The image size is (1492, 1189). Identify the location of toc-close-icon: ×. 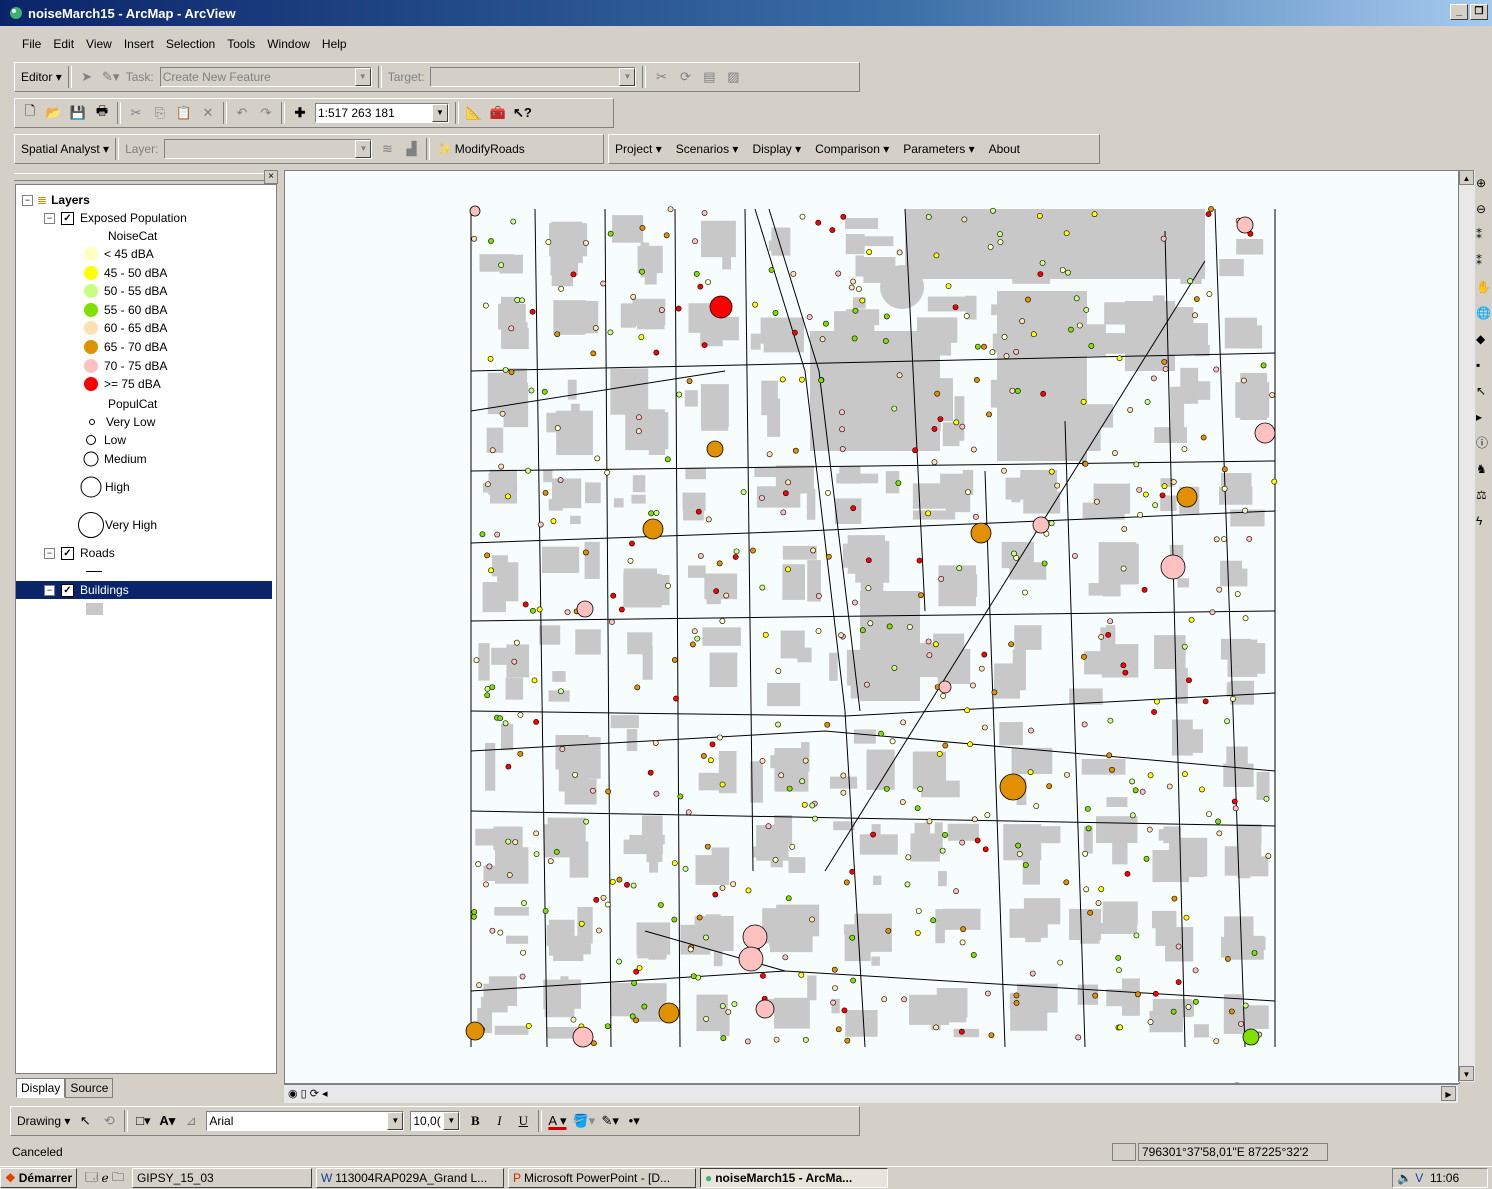
(271, 177).